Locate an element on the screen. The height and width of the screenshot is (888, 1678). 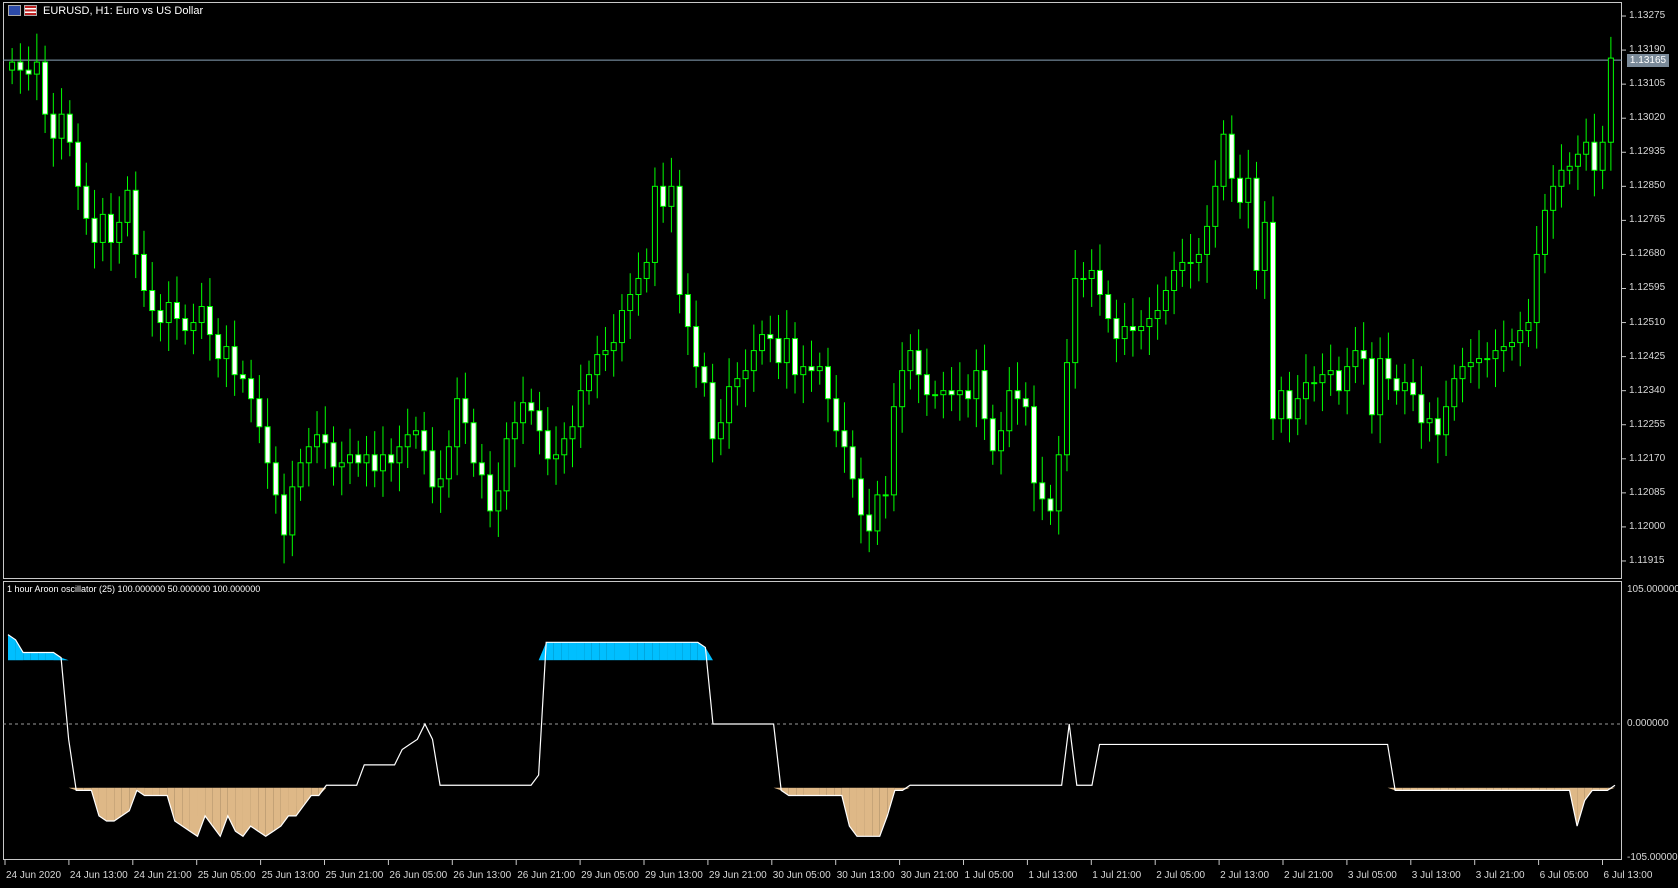
symbol-title: EURUSD, H1: Euro vs US Dollar is located at coordinates (123, 11).